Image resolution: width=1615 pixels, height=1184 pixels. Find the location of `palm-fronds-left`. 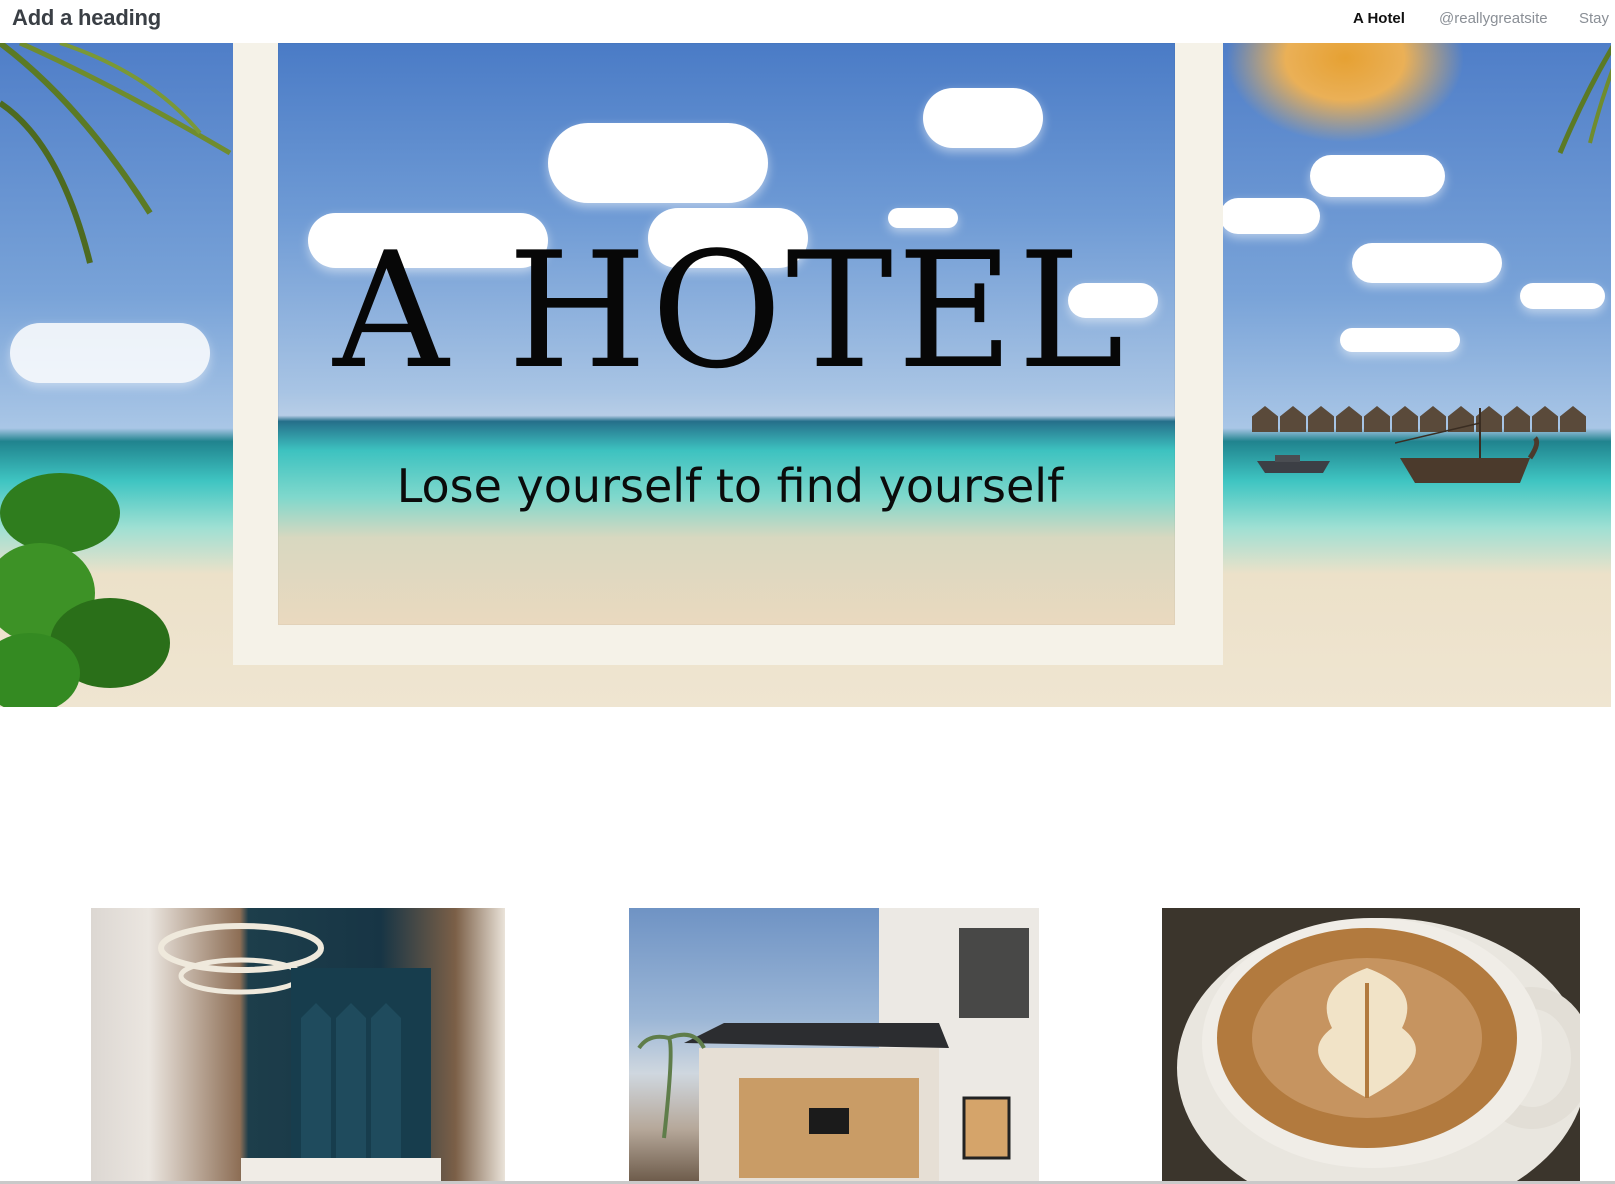

palm-fronds-left is located at coordinates (116, 153).